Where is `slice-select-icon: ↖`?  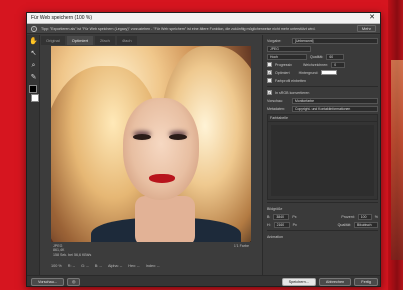
slice-select-icon: ↖ is located at coordinates (33, 53).